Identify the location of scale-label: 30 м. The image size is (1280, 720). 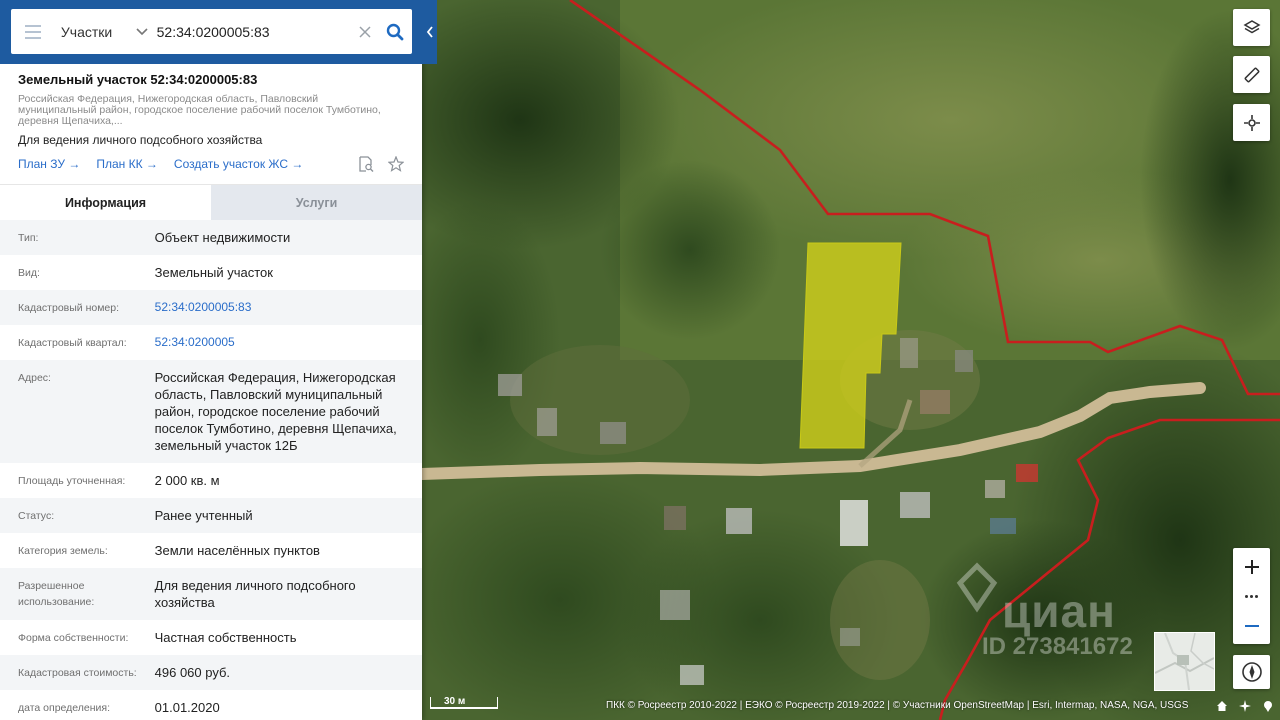
(455, 701).